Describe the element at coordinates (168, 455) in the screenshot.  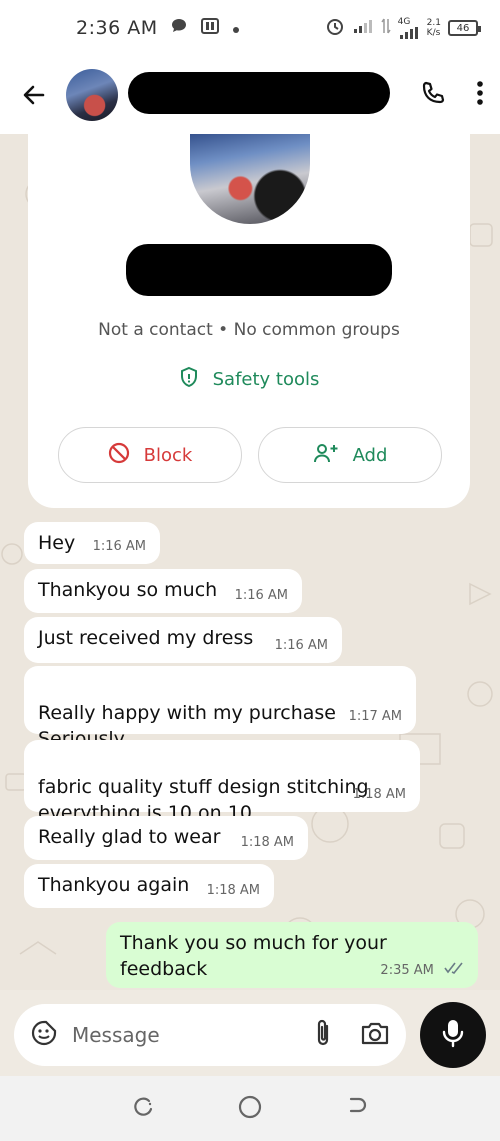
I see `block-label: Block` at that location.